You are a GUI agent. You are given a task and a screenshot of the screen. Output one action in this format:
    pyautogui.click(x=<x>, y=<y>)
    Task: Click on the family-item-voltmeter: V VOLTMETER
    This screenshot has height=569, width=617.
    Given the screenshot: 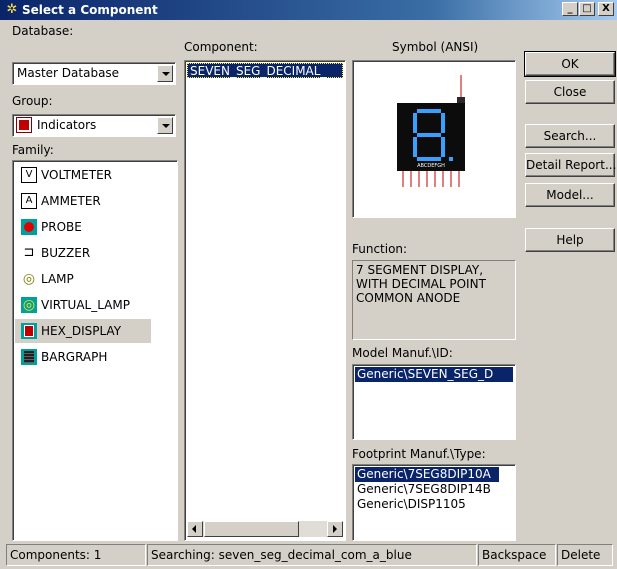 What is the action you would take?
    pyautogui.click(x=83, y=175)
    